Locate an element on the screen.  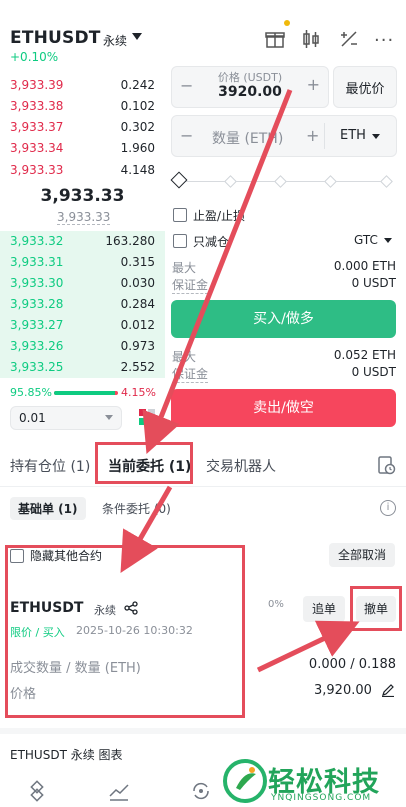
price-input-label: 价格 (USDT) is located at coordinates (250, 77).